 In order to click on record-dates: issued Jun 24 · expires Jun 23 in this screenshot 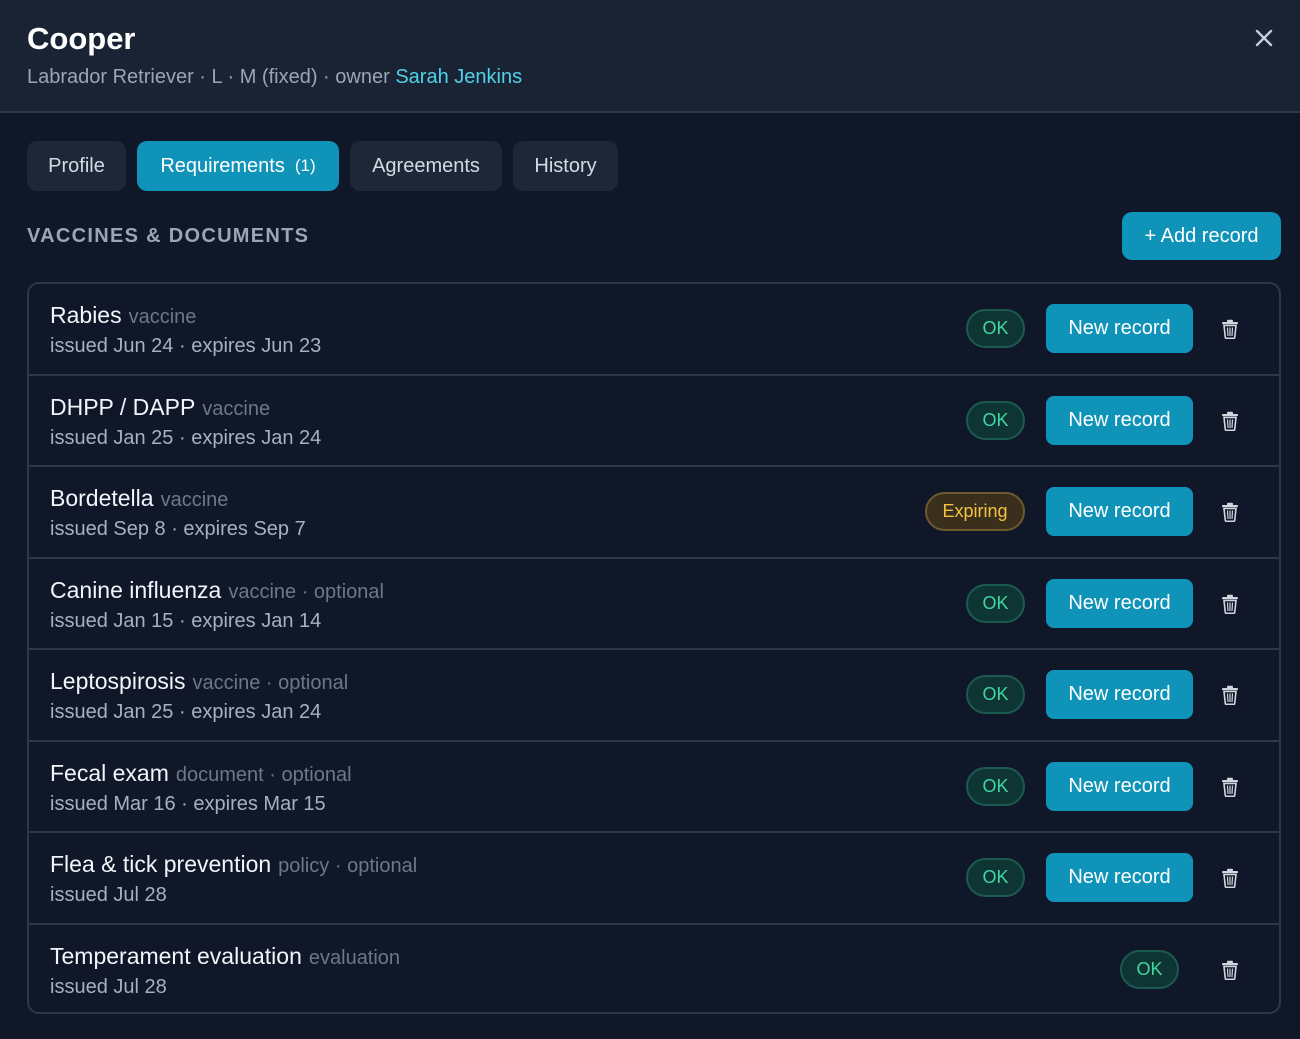, I will do `click(186, 346)`.